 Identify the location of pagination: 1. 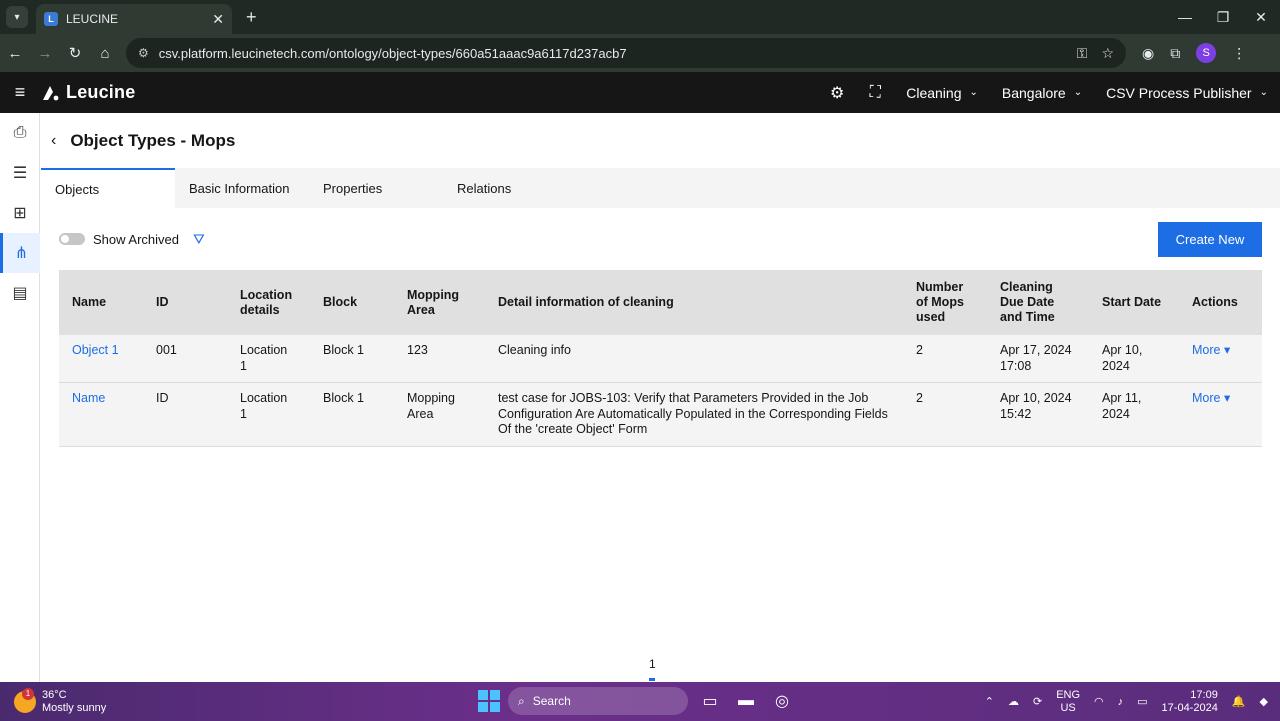
(652, 669).